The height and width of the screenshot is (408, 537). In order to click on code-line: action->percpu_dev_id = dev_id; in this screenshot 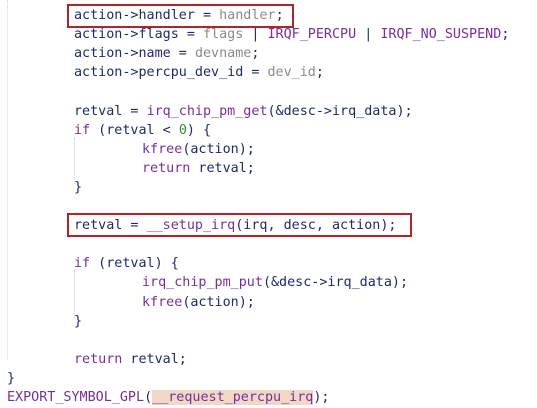, I will do `click(199, 72)`.